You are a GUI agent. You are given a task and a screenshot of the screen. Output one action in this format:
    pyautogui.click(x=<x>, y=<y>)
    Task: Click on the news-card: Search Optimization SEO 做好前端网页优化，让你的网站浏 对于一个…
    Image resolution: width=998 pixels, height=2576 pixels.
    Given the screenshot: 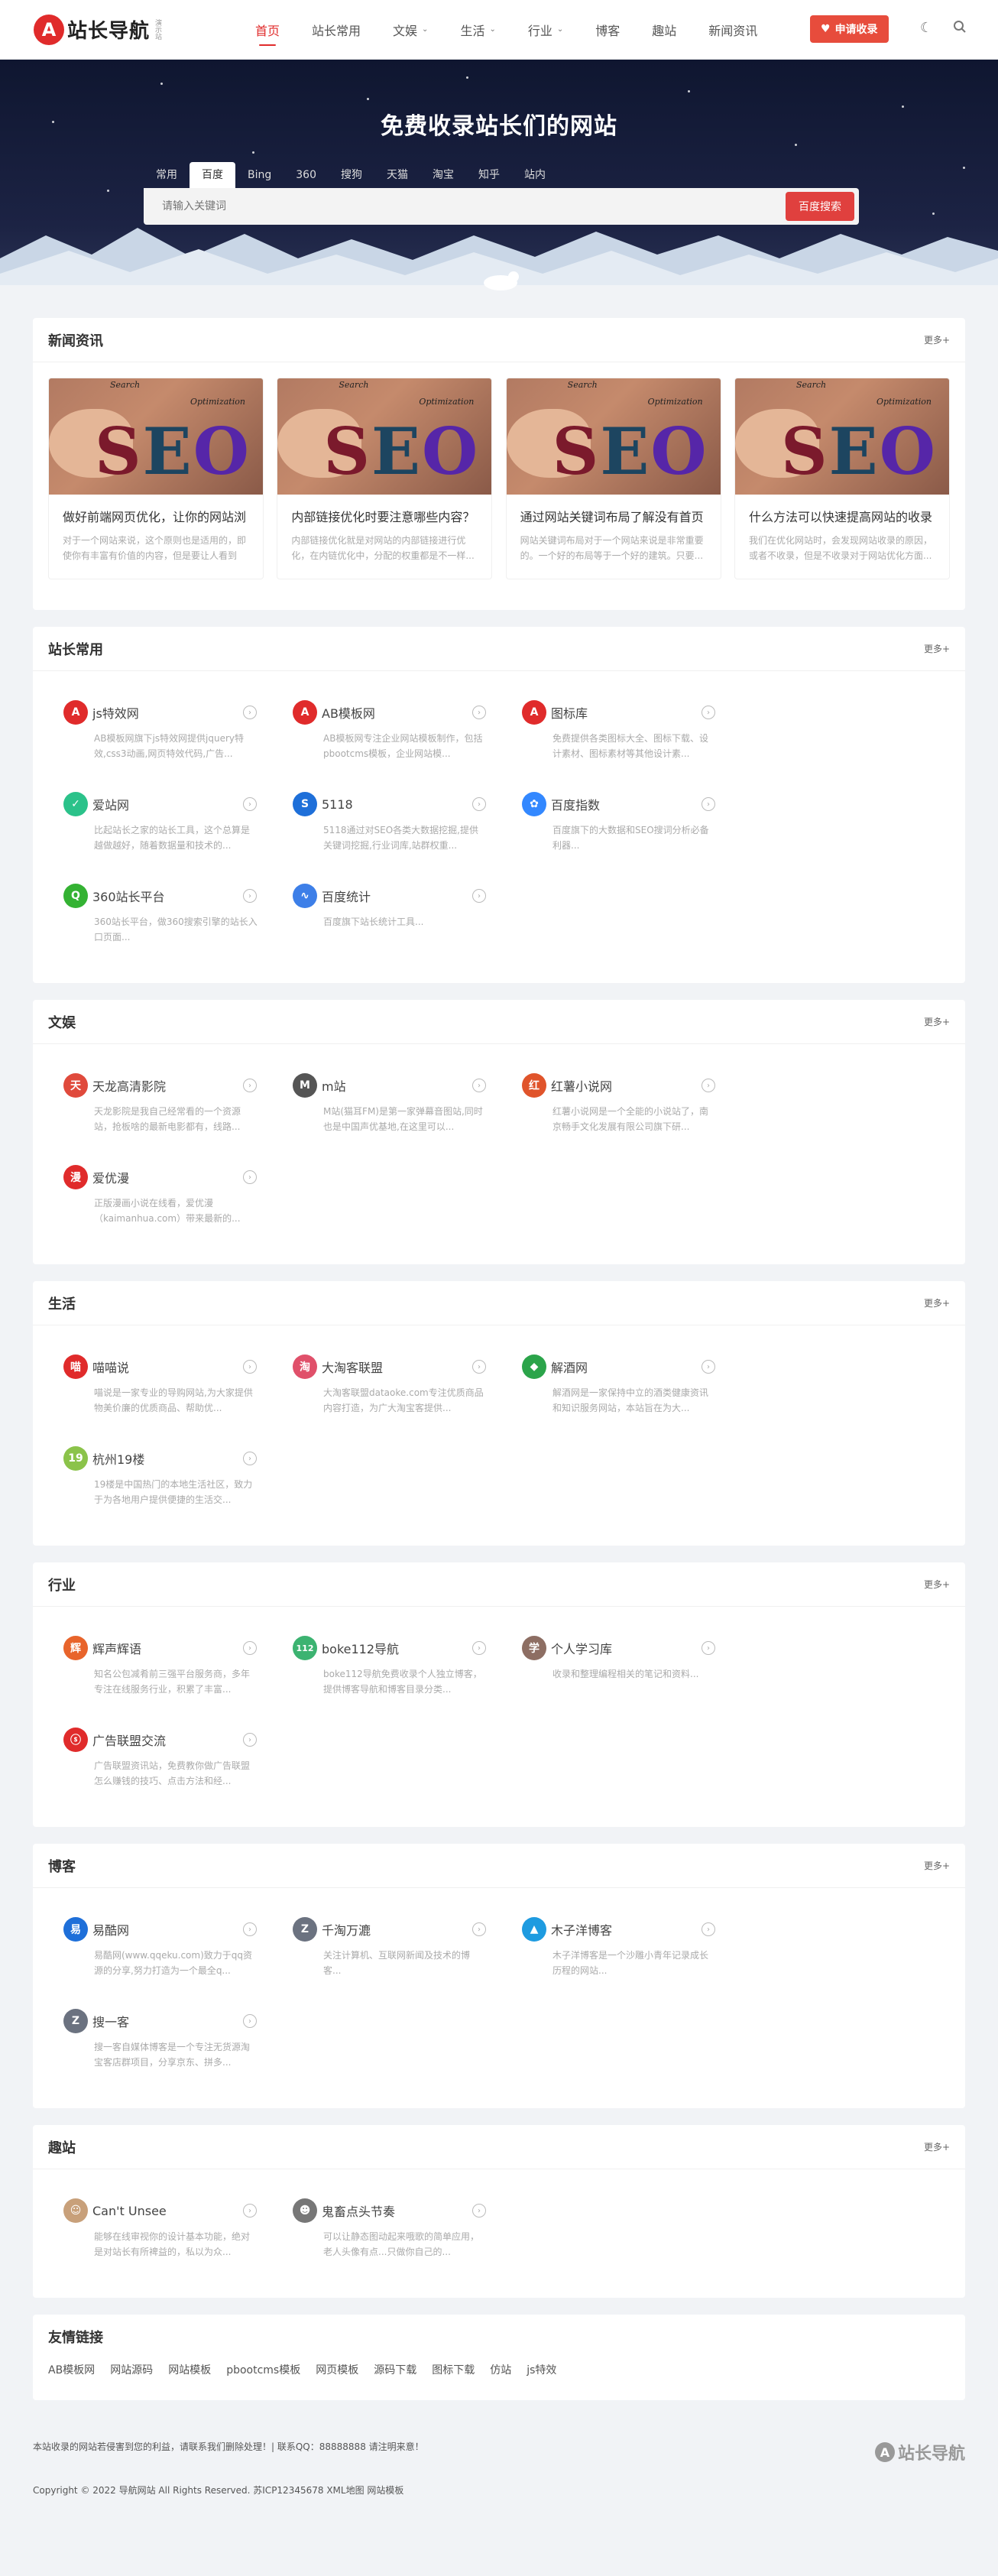 What is the action you would take?
    pyautogui.click(x=156, y=478)
    